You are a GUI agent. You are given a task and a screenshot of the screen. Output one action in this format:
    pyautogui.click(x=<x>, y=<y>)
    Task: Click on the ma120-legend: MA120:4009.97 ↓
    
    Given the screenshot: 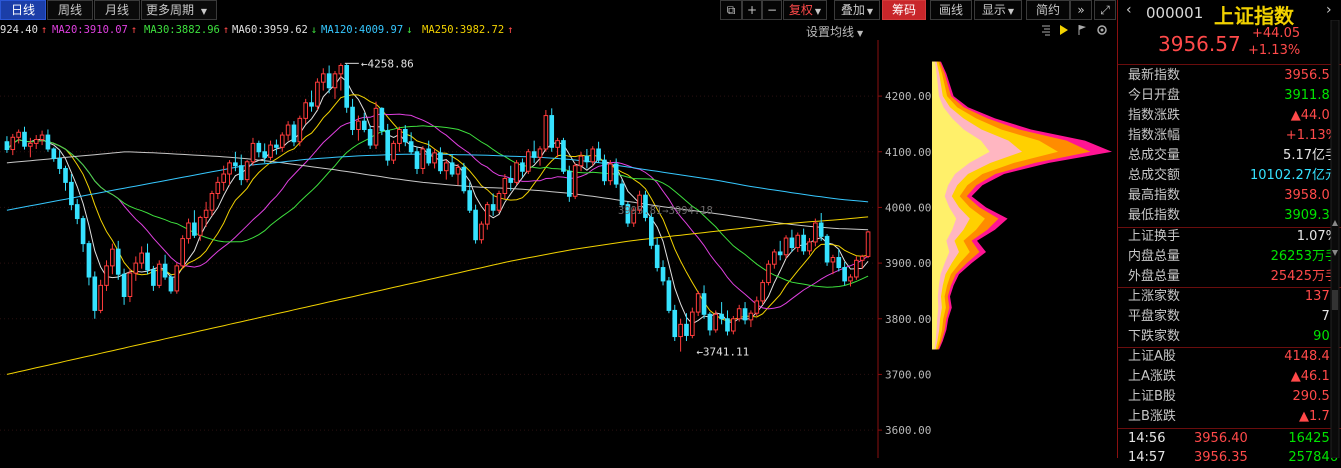 What is the action you would take?
    pyautogui.click(x=367, y=30)
    